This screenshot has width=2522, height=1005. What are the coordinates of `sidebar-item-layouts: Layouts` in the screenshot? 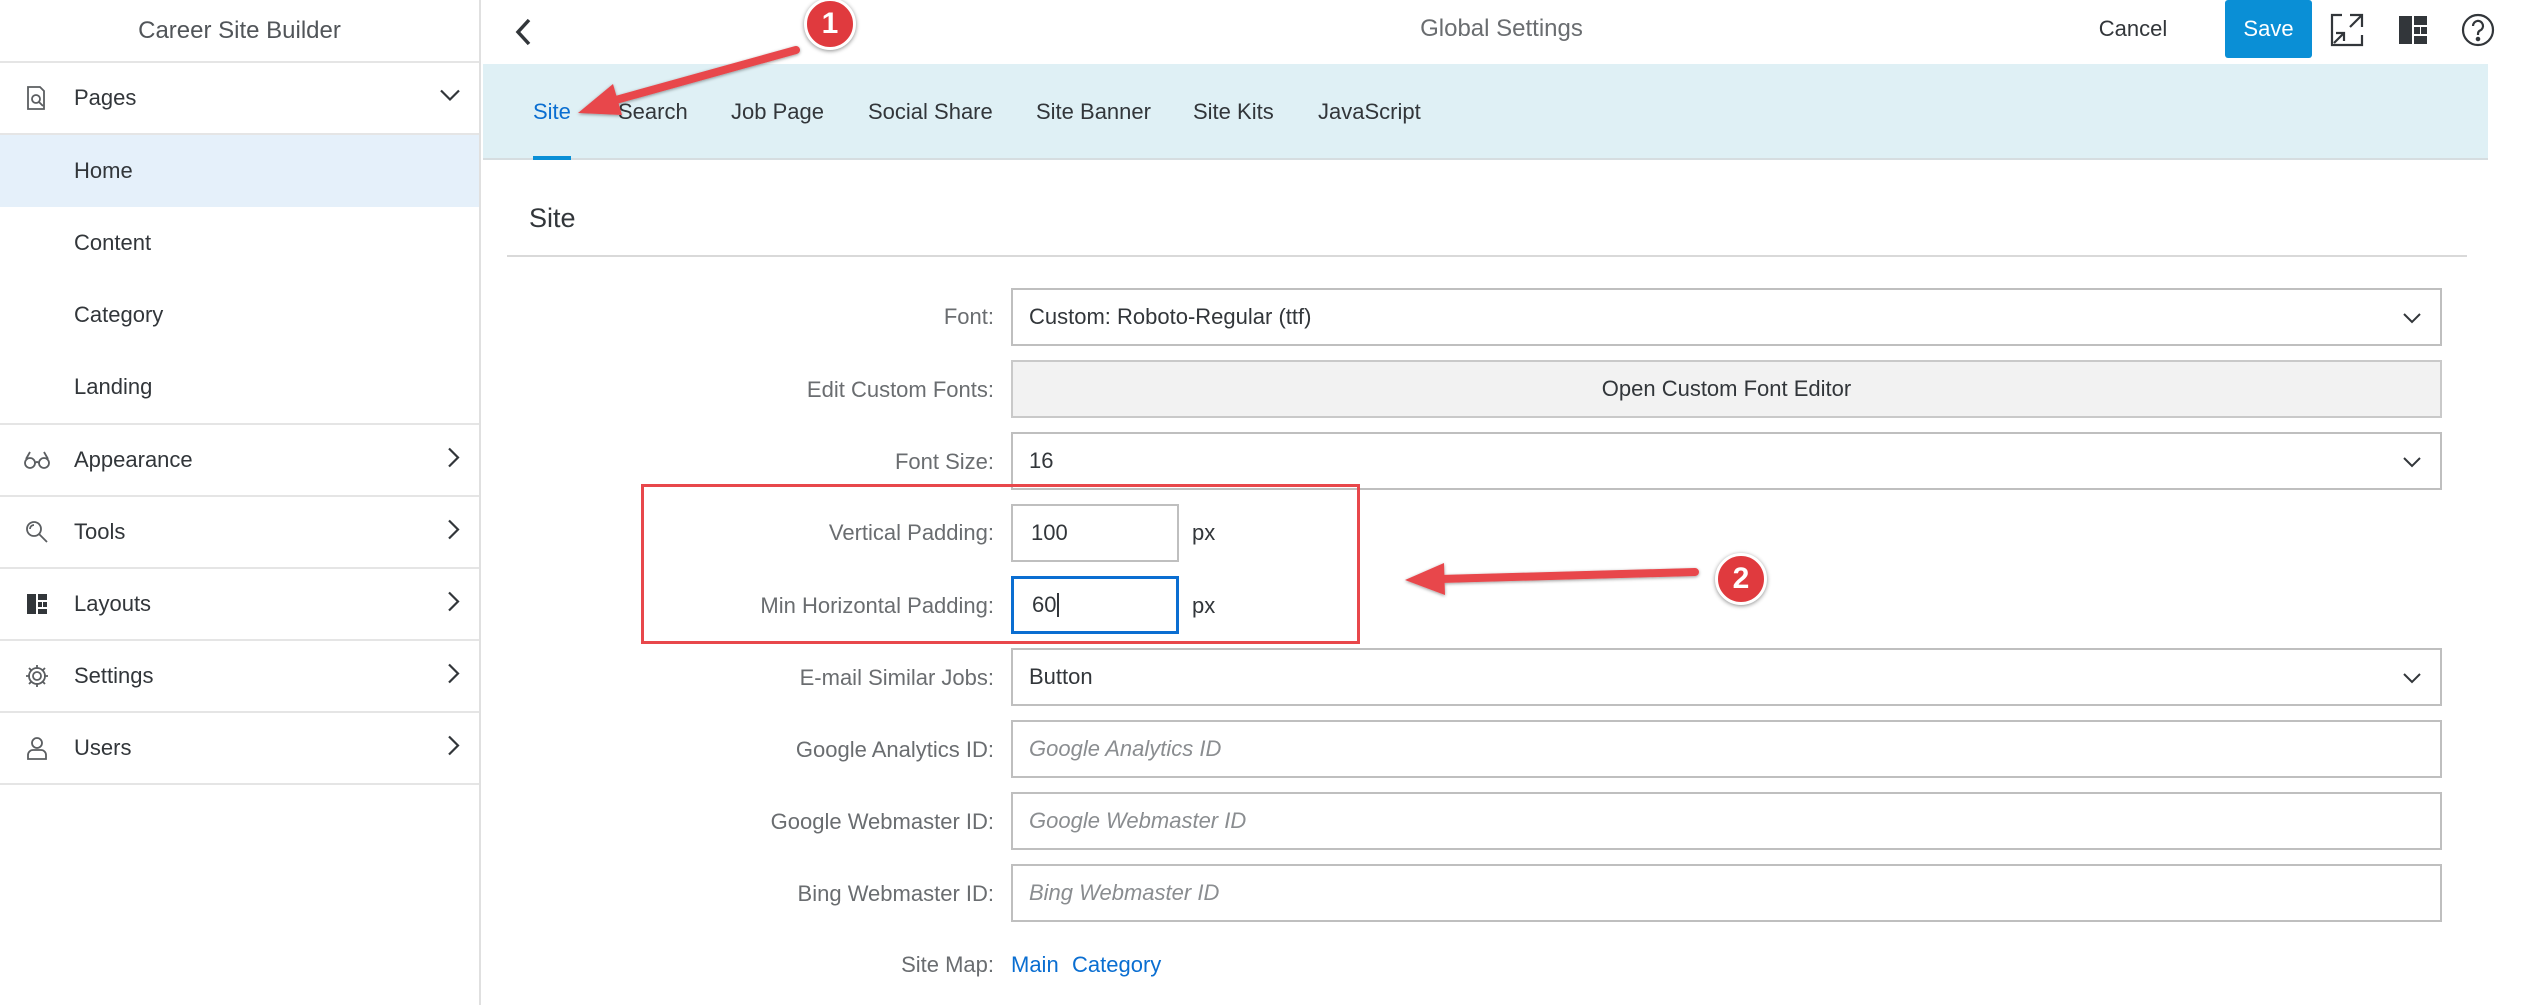 It's located at (239, 605).